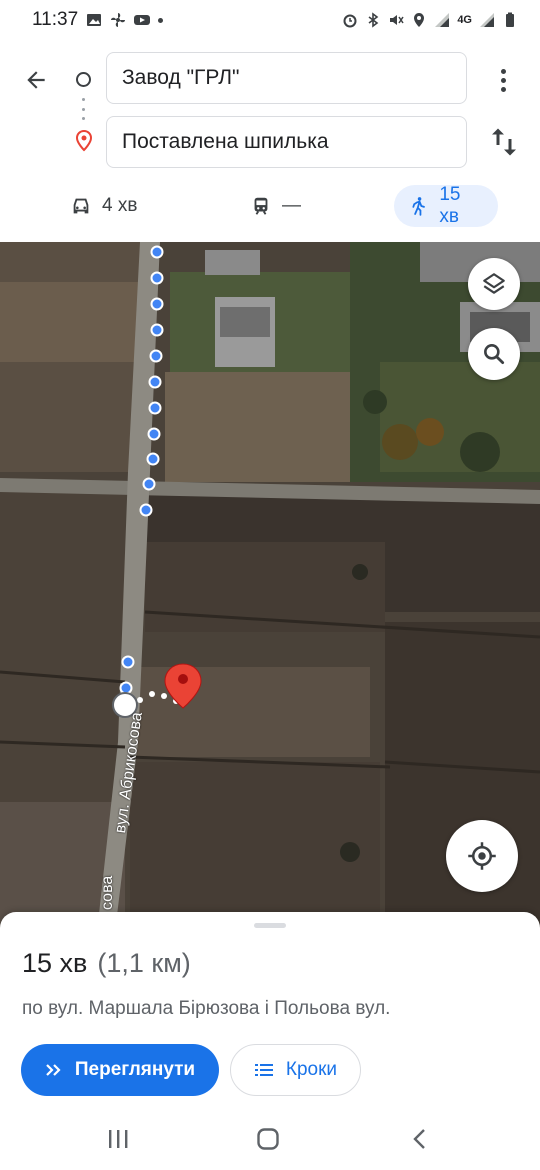 This screenshot has width=540, height=1170. What do you see at coordinates (419, 20) in the screenshot?
I see `location-icon` at bounding box center [419, 20].